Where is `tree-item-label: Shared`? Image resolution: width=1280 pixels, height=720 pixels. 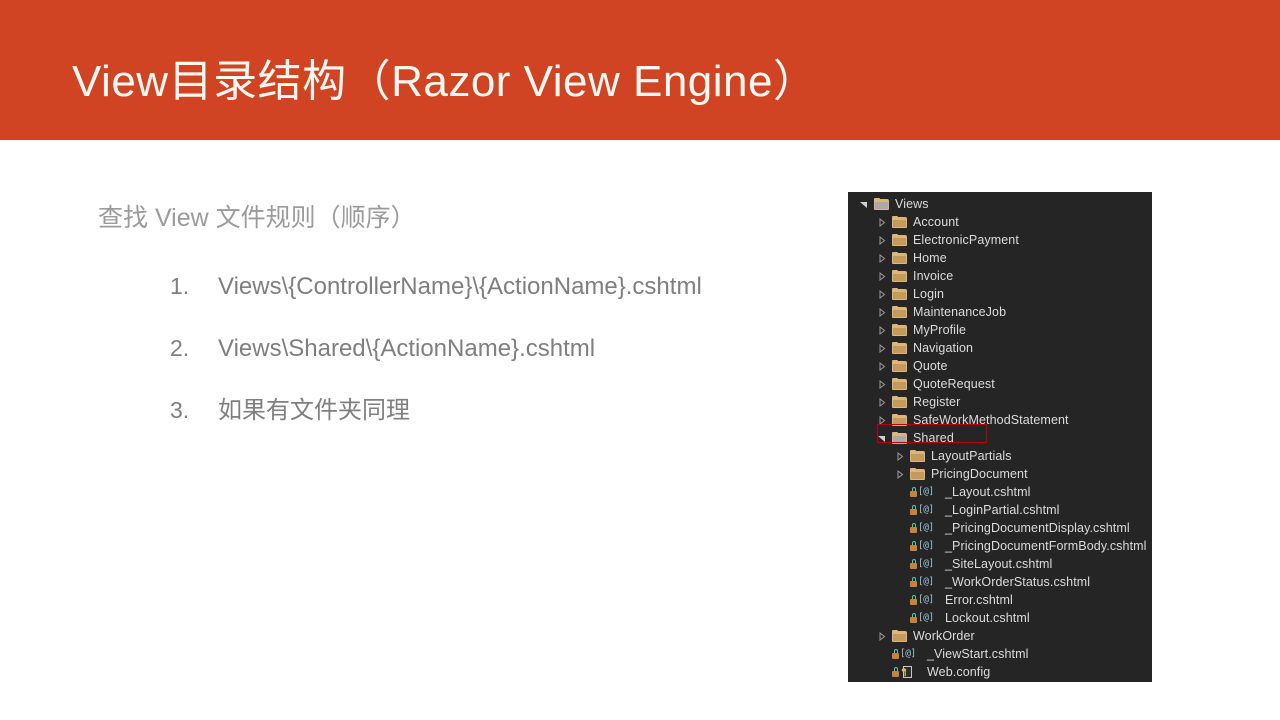 tree-item-label: Shared is located at coordinates (933, 438).